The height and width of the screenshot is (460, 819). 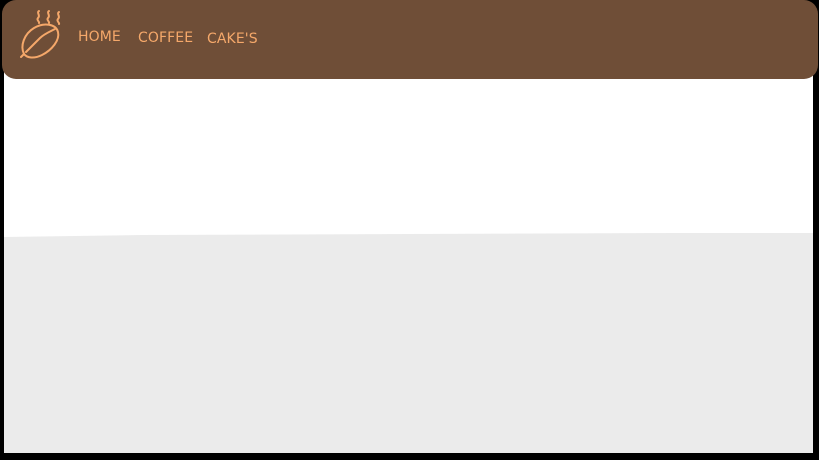 What do you see at coordinates (232, 39) in the screenshot?
I see `nav-link-cakes: CAKE'S` at bounding box center [232, 39].